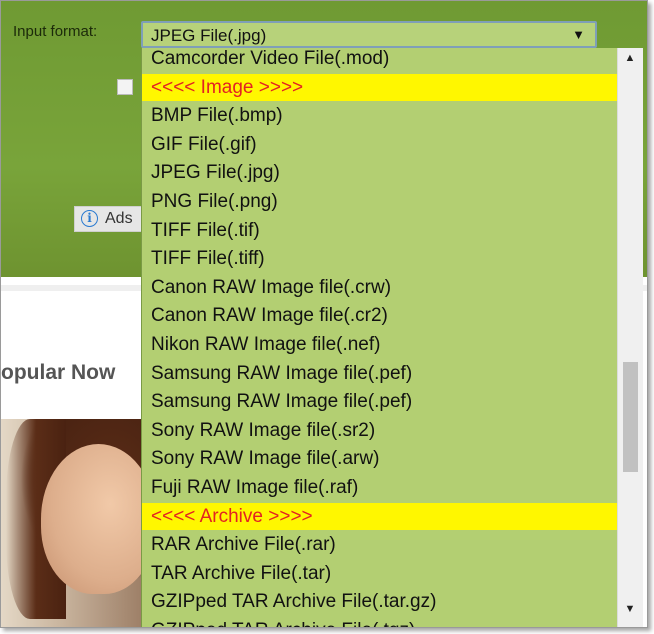 This screenshot has width=654, height=634. I want to click on select-value: JPEG File(.jpg), so click(209, 35).